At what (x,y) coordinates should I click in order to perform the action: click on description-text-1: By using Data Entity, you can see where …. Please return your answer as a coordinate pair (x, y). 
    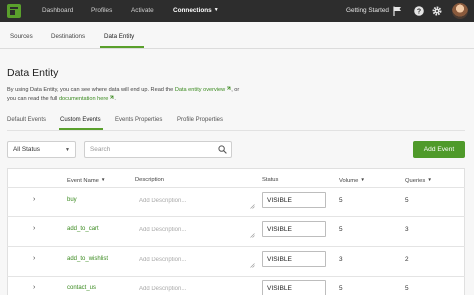
    Looking at the image, I should click on (91, 90).